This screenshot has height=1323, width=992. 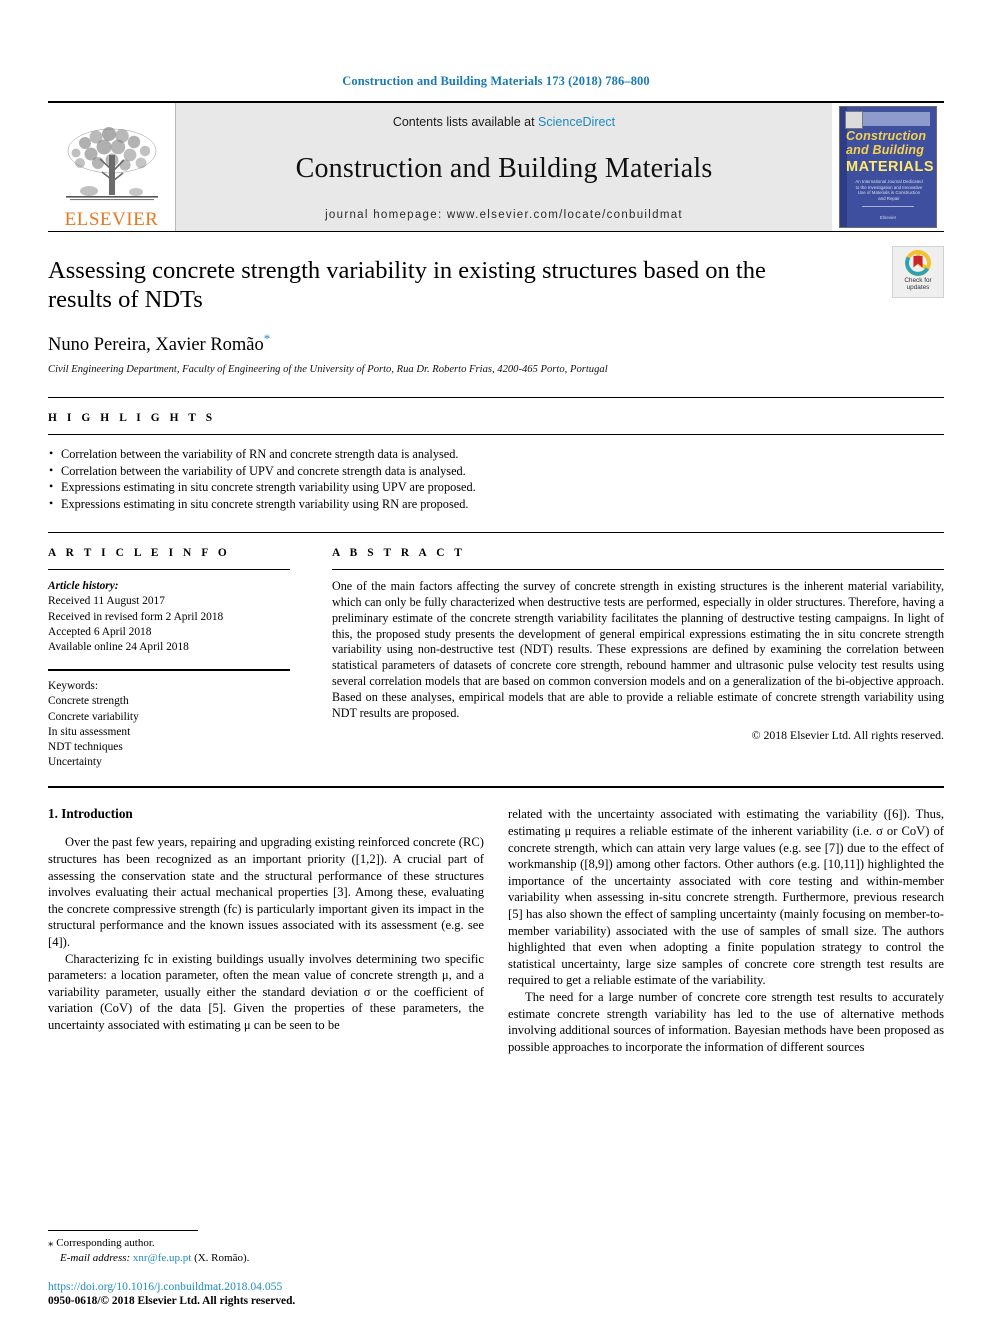 I want to click on history-revised: Received in revised form 2 April 2018, so click(x=136, y=616).